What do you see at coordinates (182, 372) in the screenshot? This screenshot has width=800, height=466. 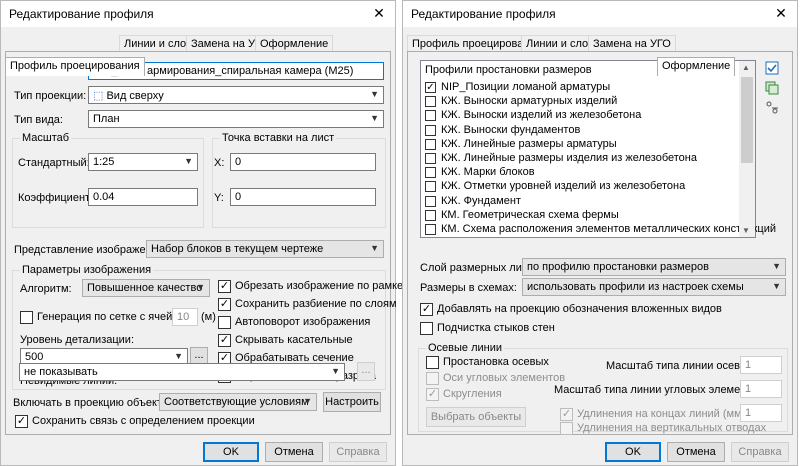 I see `invisible-lines-select: не показывать ▼` at bounding box center [182, 372].